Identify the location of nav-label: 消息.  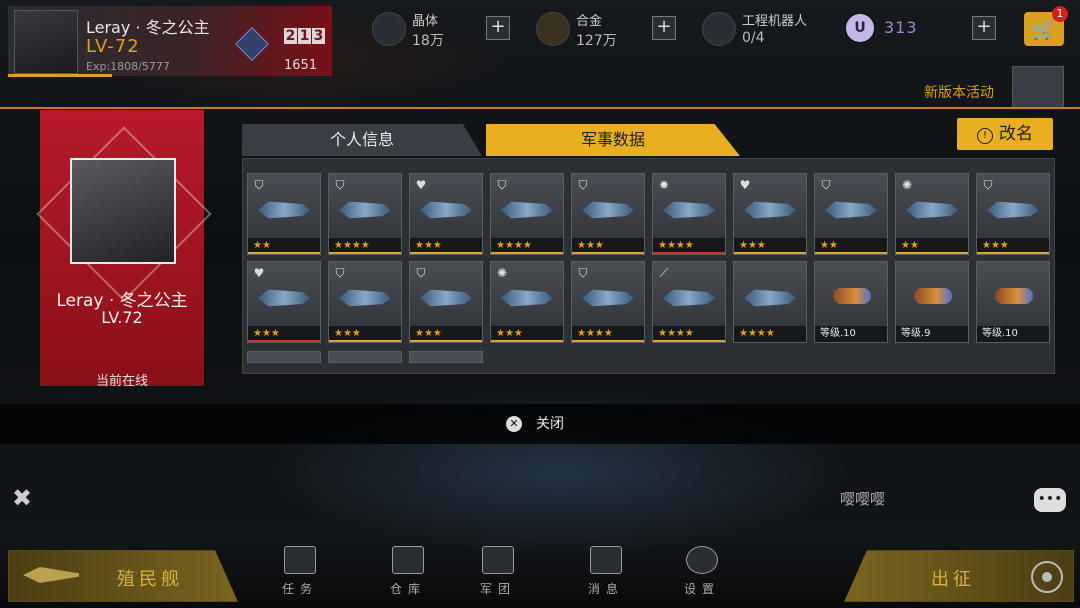
(605, 589).